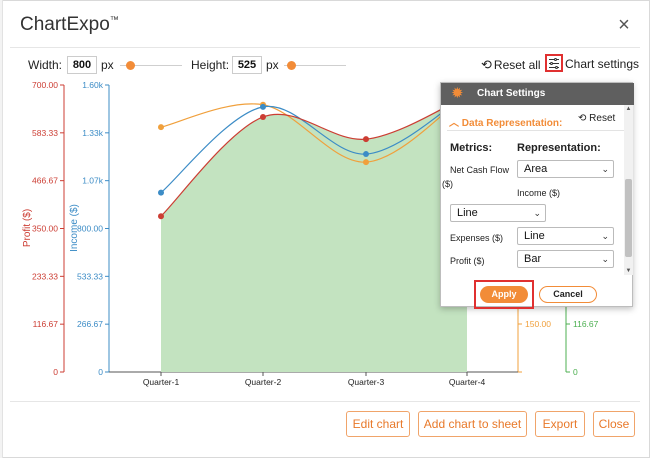  I want to click on right-green-tick-label: 0, so click(575, 372).